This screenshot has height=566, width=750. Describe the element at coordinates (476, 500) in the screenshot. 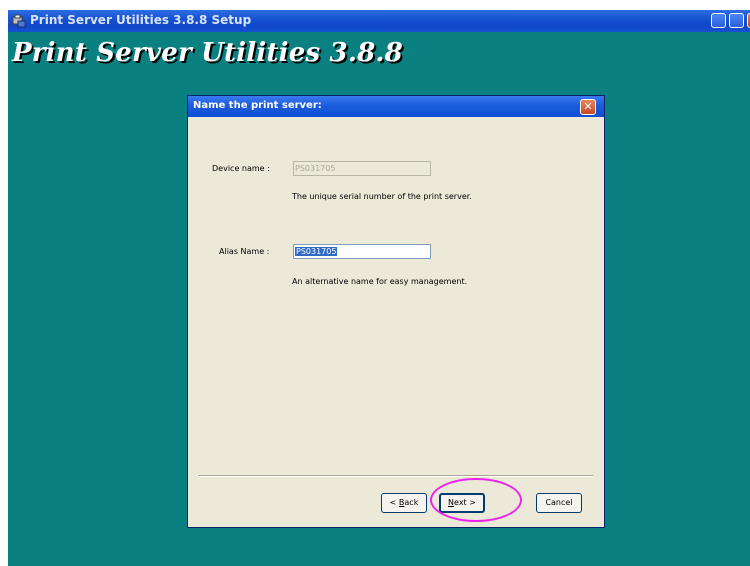

I see `next-highlight-ellipse` at that location.